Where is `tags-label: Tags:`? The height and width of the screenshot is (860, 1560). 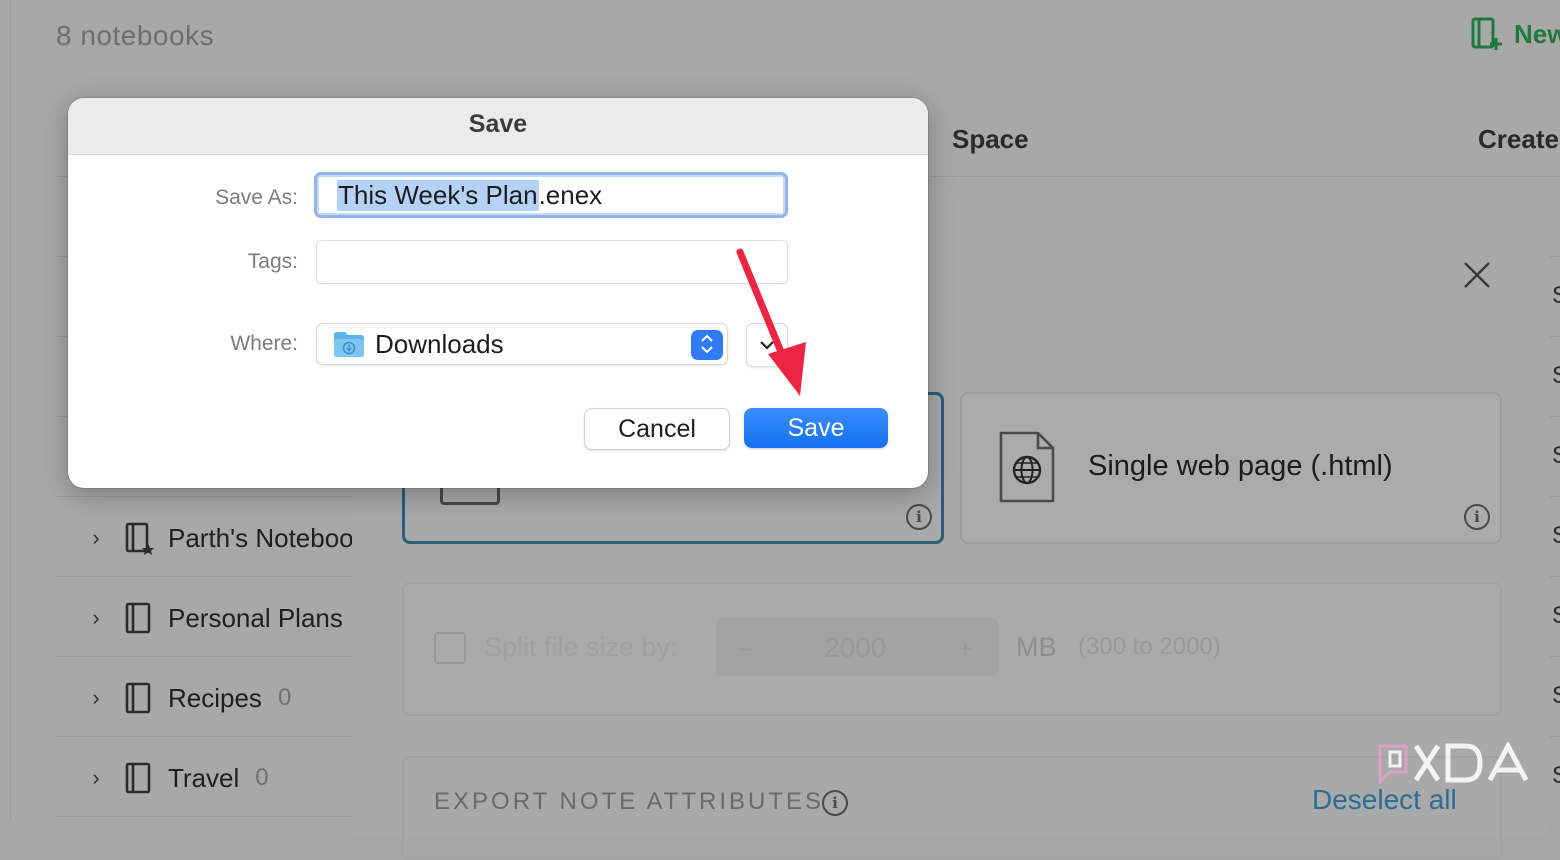 tags-label: Tags: is located at coordinates (272, 261).